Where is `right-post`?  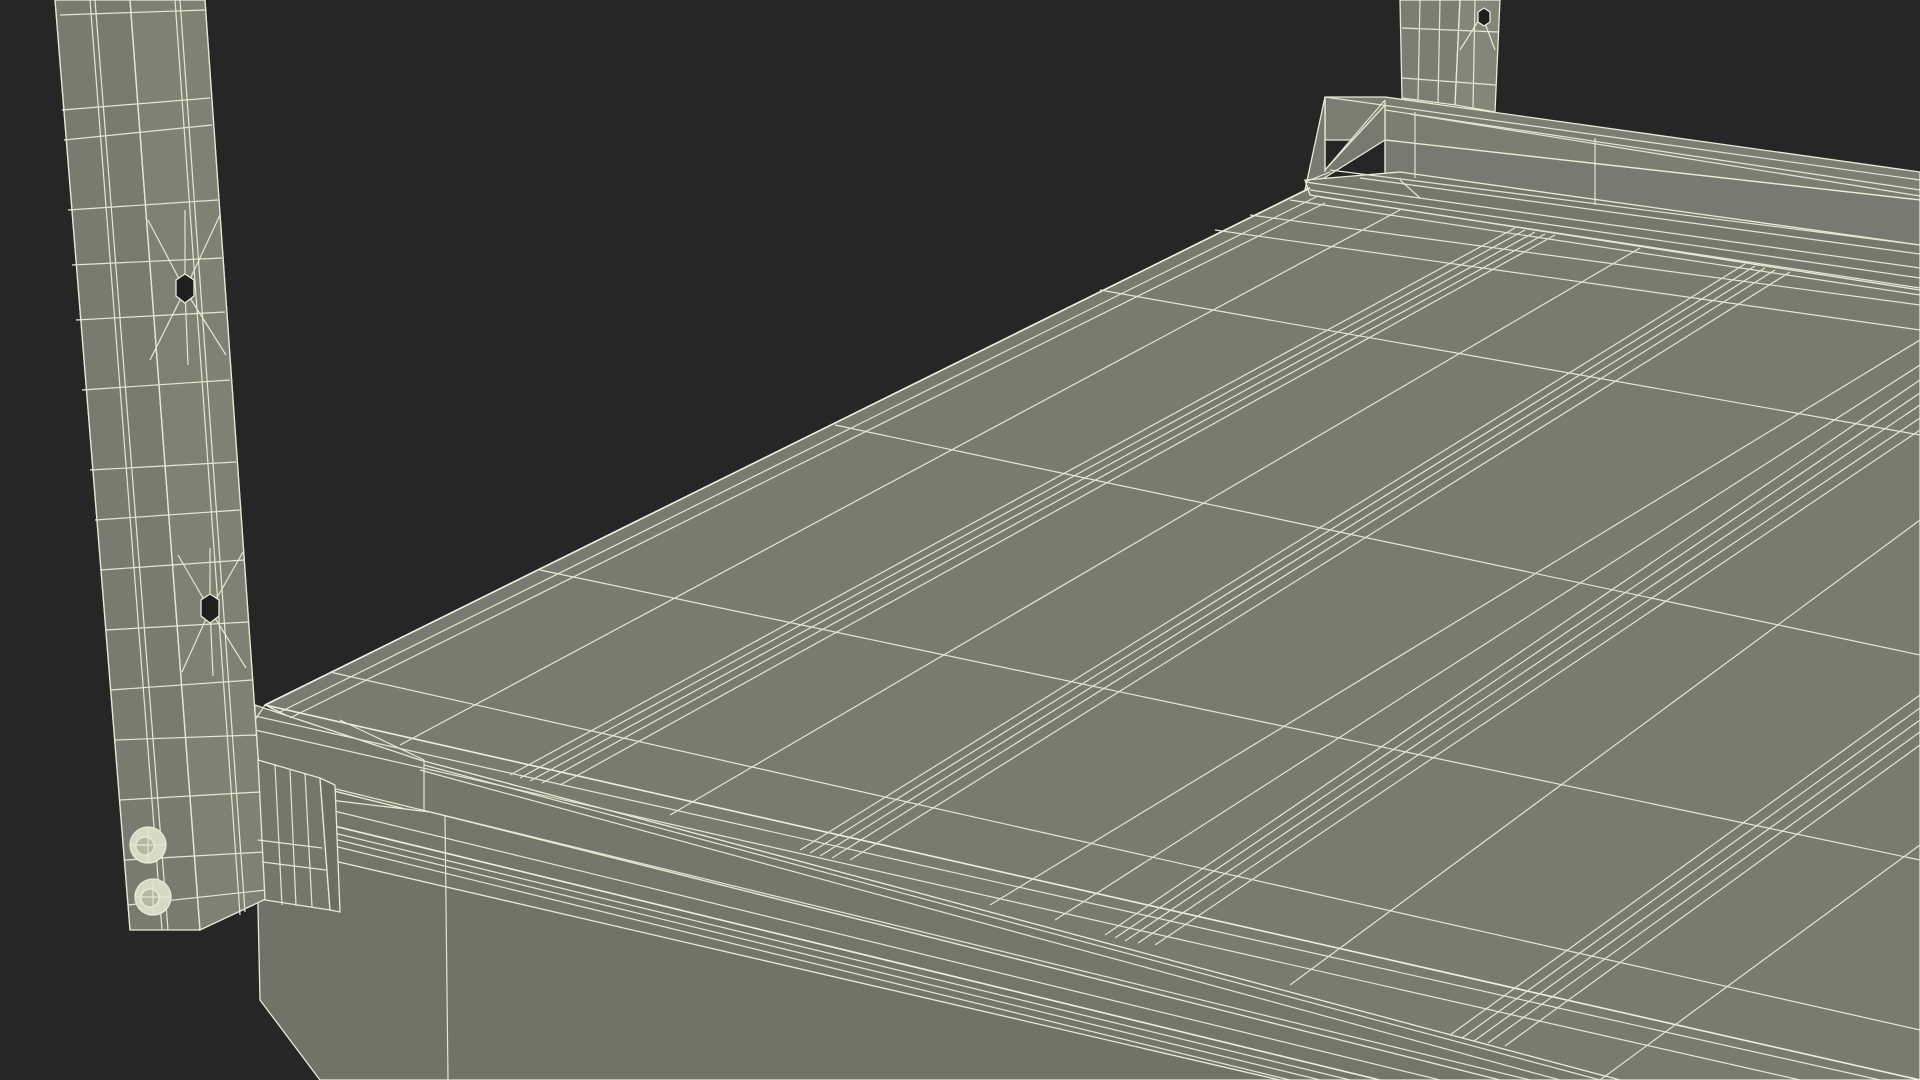
right-post is located at coordinates (1450, 56).